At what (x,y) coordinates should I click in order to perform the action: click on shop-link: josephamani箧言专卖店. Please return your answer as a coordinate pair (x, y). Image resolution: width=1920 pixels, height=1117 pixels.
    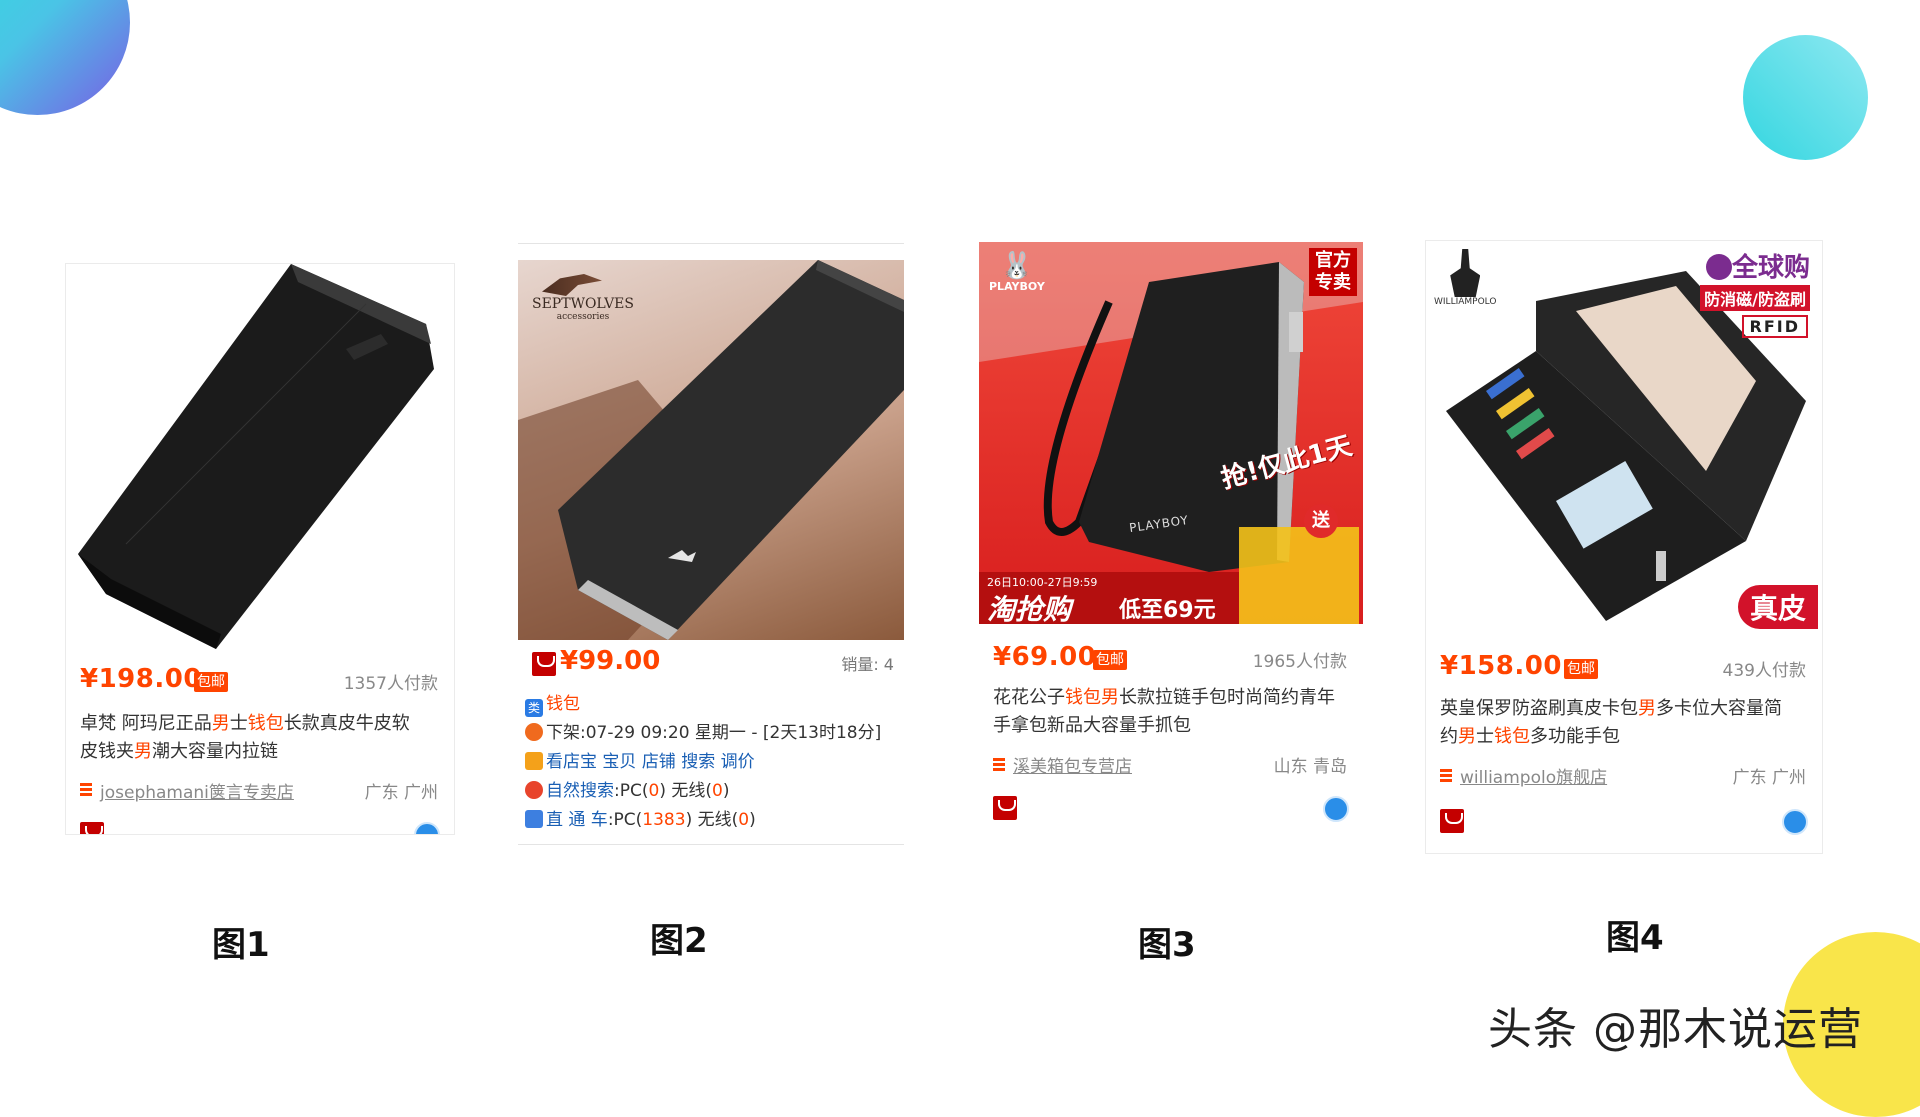
    Looking at the image, I should click on (197, 790).